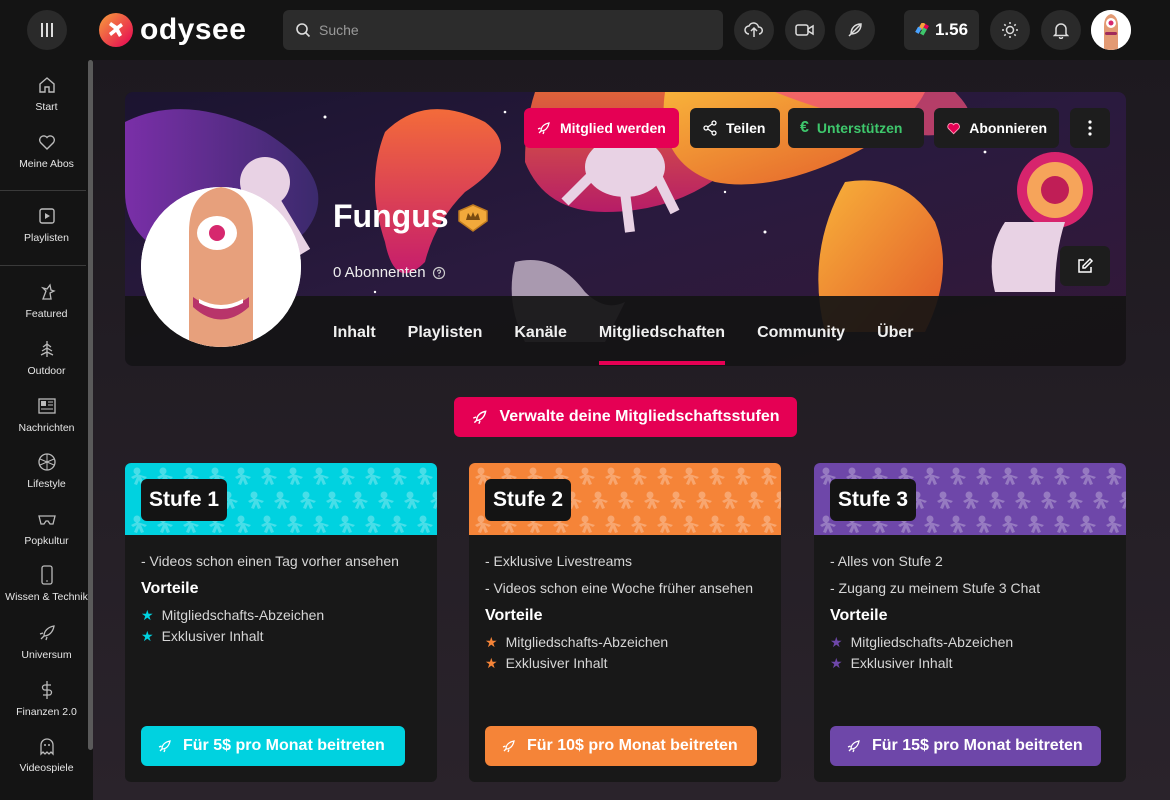  Describe the element at coordinates (662, 344) in the screenshot. I see `tab-mitgliedschaften: Mitgliedschaften` at that location.